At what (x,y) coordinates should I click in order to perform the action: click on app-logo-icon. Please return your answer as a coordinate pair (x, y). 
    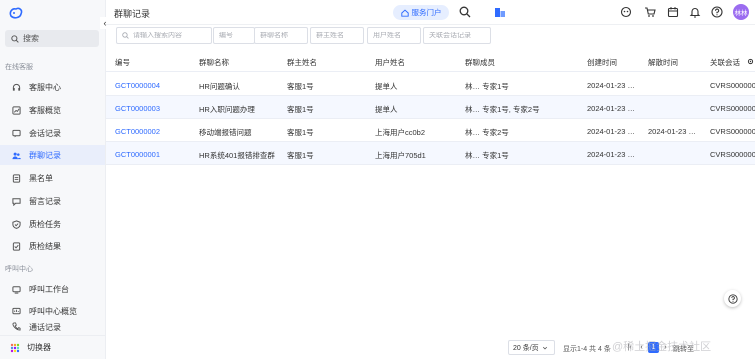
    Looking at the image, I should click on (16, 13).